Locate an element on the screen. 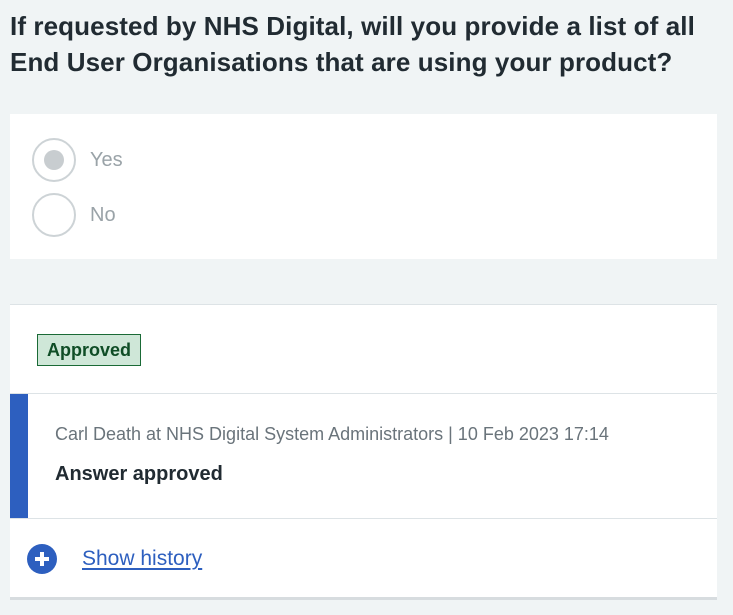 This screenshot has height=615, width=733. plus-circle-icon is located at coordinates (42, 559).